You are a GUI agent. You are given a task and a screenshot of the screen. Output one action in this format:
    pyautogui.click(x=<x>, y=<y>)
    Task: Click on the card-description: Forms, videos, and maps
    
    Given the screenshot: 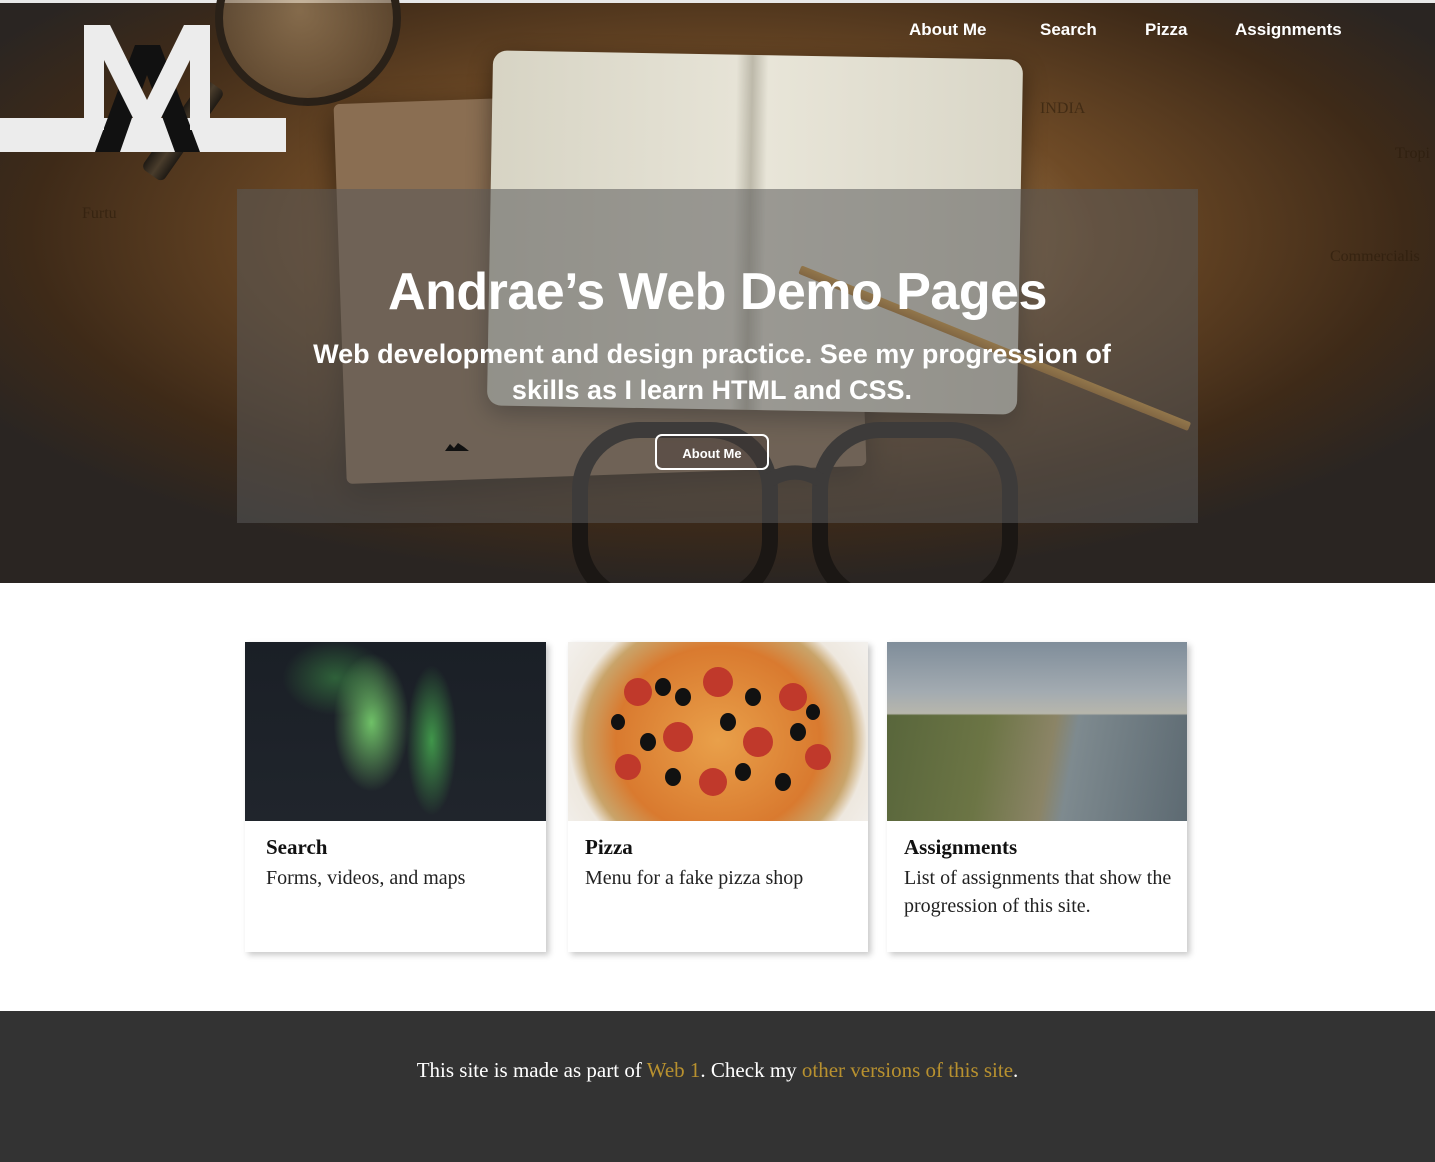 What is the action you would take?
    pyautogui.click(x=366, y=878)
    